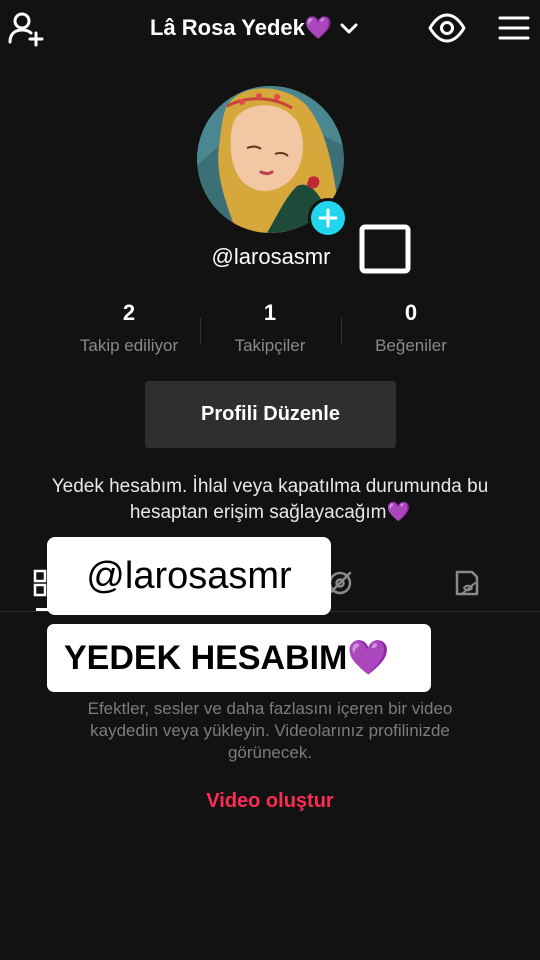 The image size is (540, 960). What do you see at coordinates (270, 414) in the screenshot?
I see `edit-profile-button: Profili Düzenle` at bounding box center [270, 414].